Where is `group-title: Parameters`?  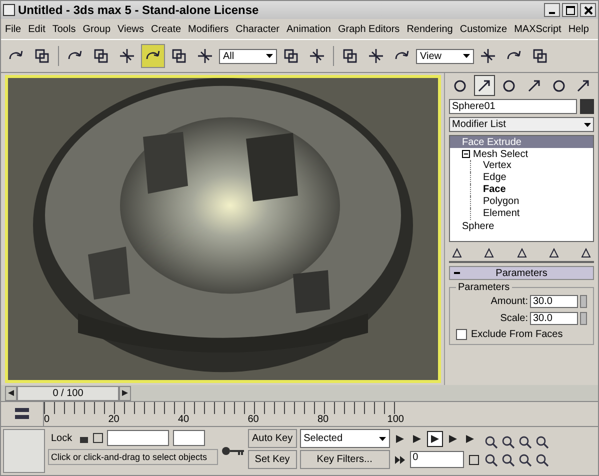
group-title: Parameters is located at coordinates (484, 287).